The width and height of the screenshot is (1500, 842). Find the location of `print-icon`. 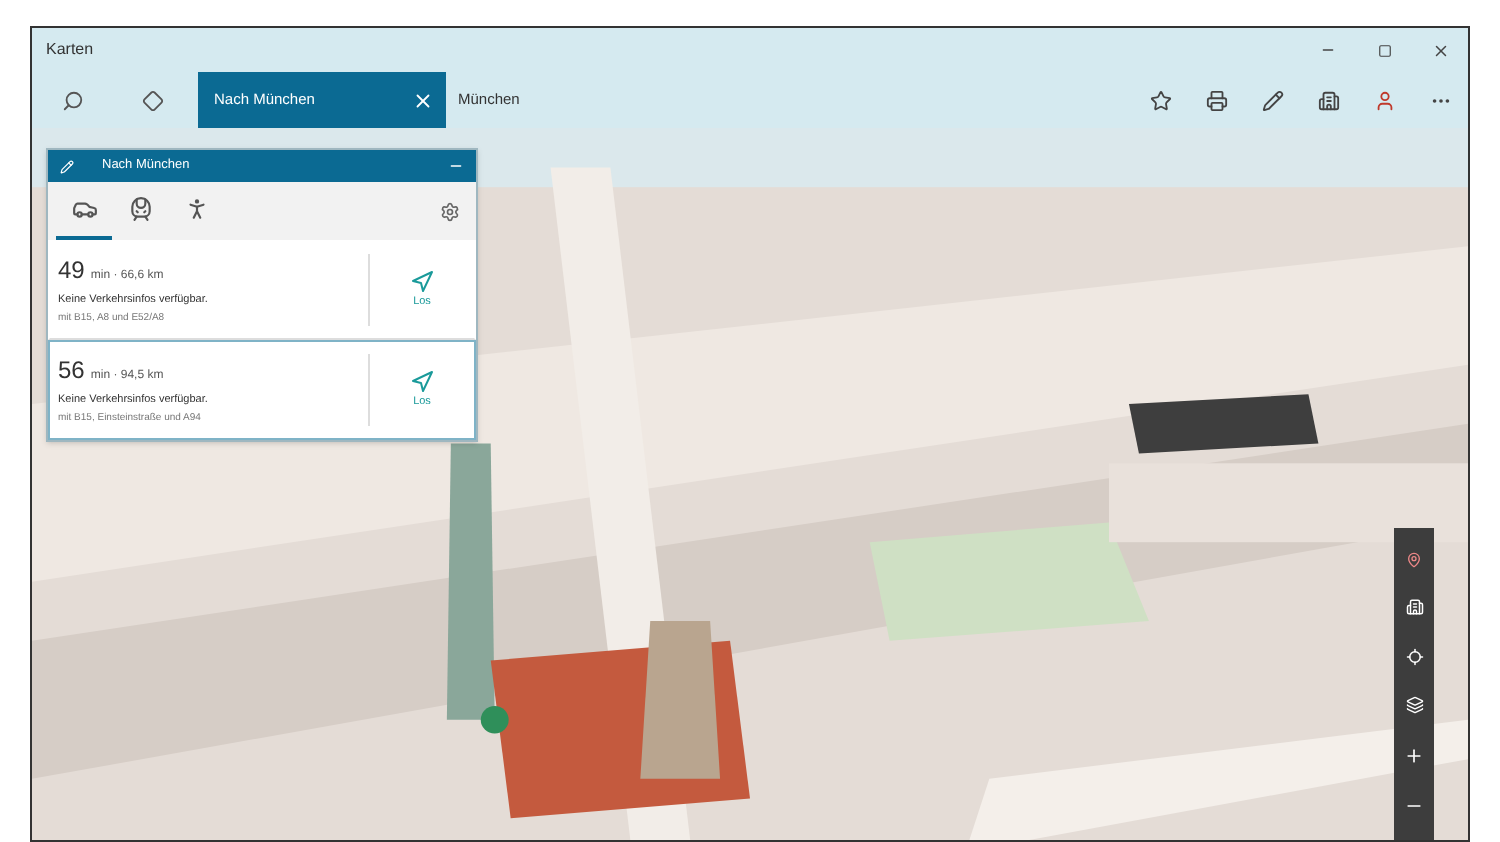

print-icon is located at coordinates (1216, 100).